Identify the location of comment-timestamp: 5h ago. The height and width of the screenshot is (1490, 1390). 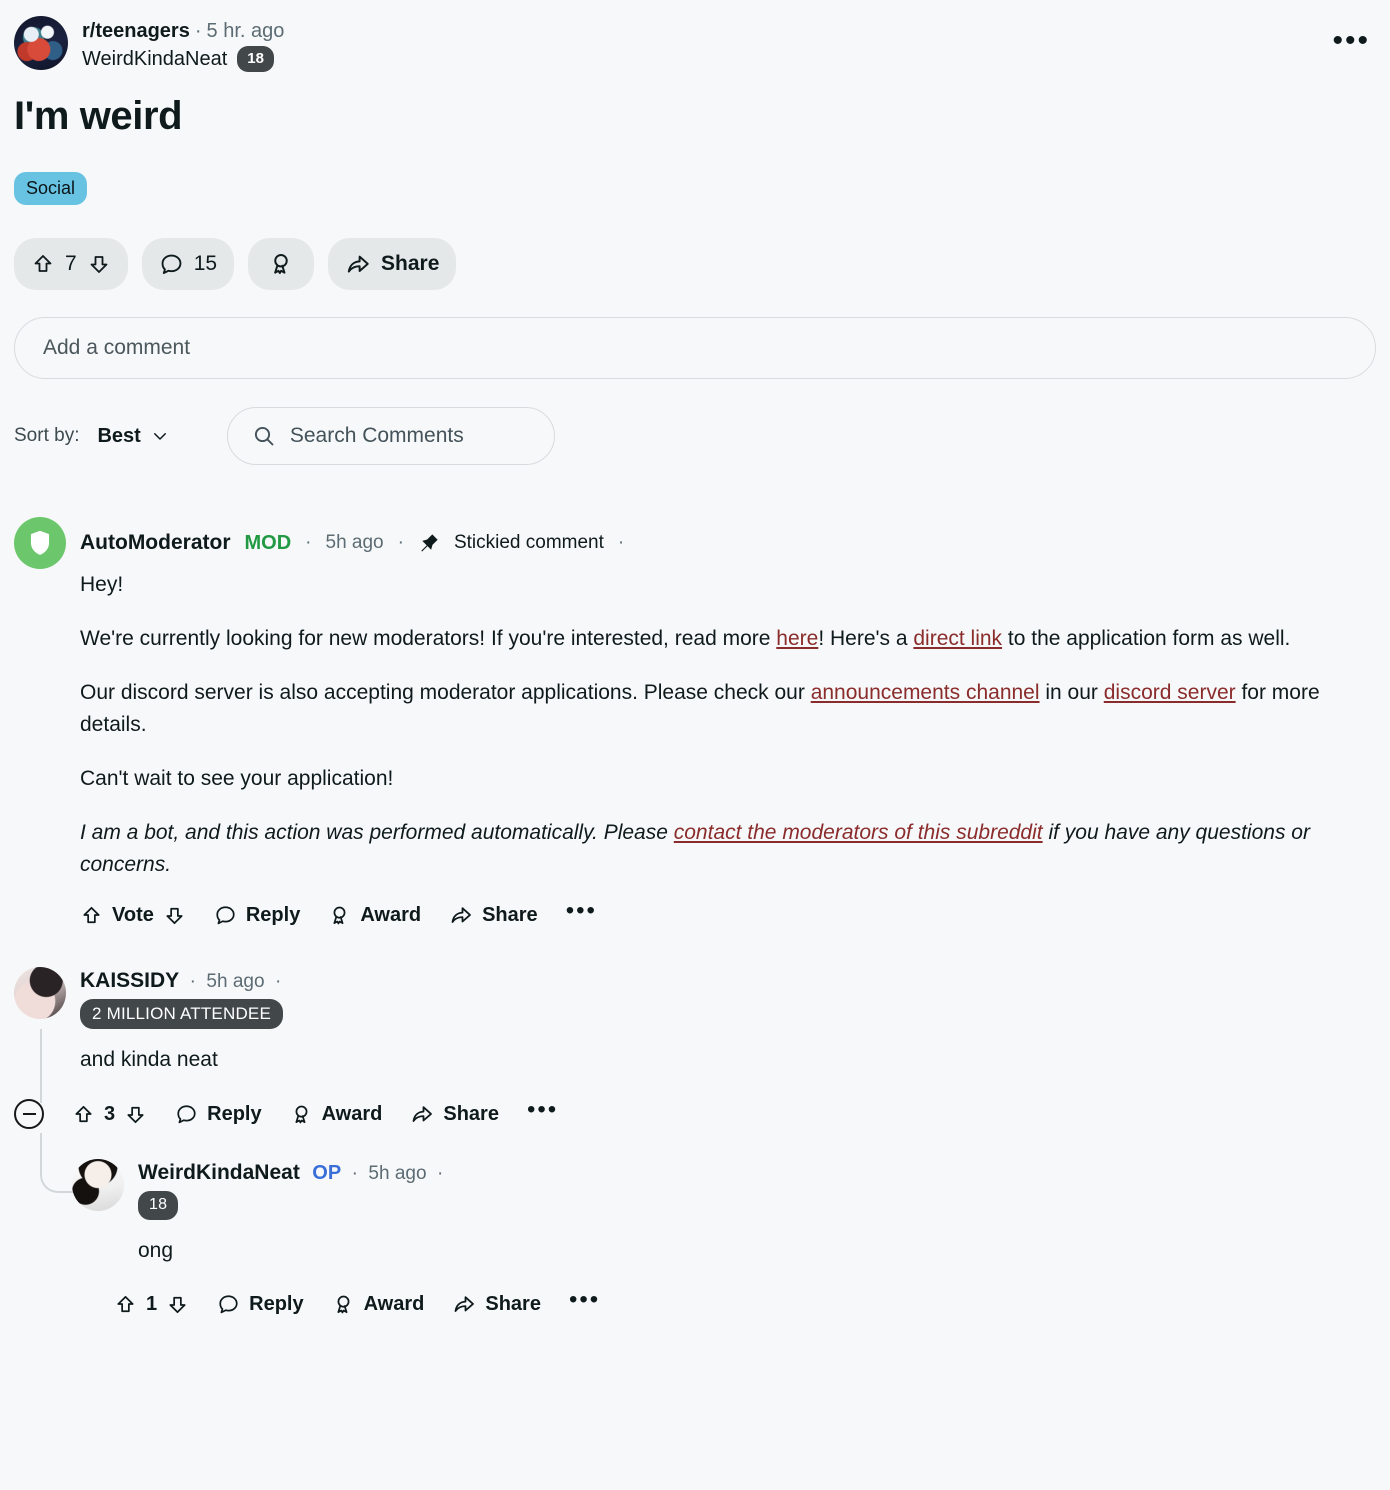
(235, 981).